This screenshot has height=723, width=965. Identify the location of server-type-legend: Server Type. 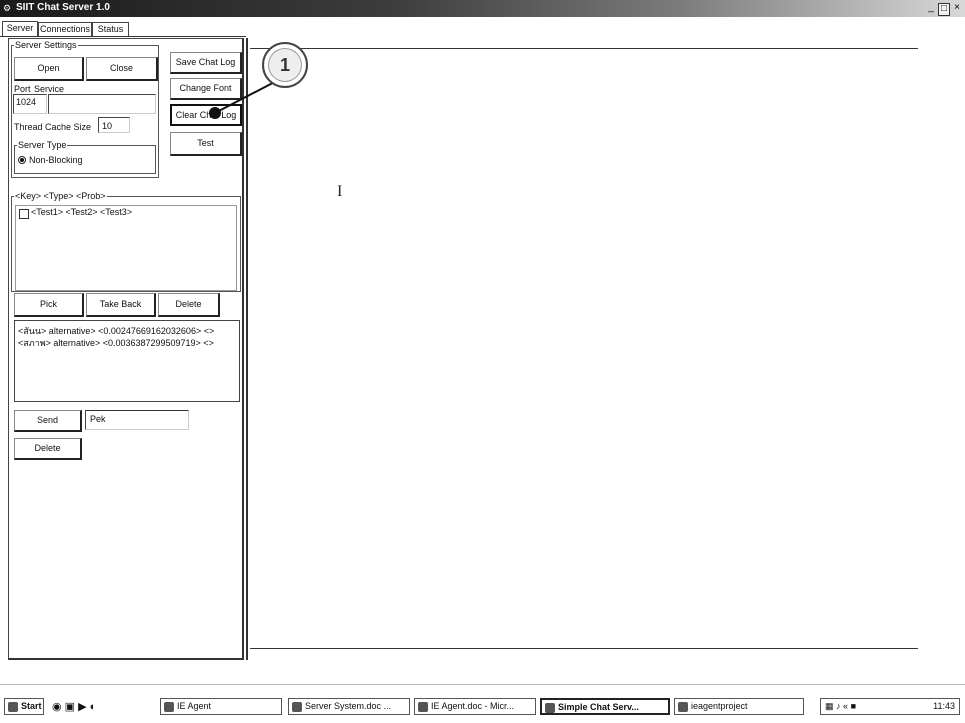
(42, 145).